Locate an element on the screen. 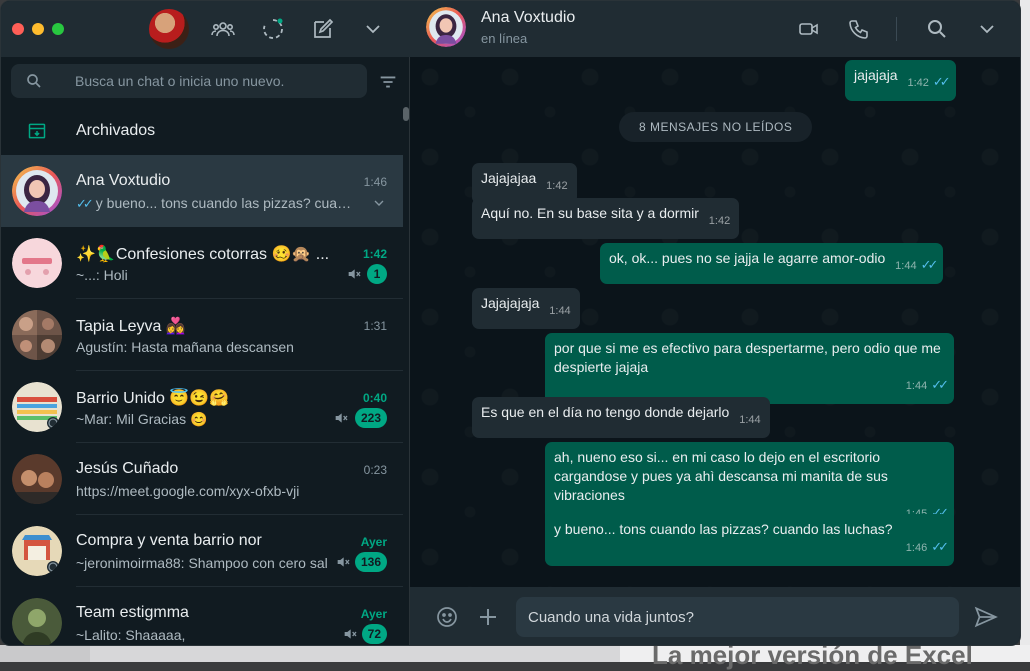 This screenshot has width=1030, height=671. background-window-edge is located at coordinates (1025, 331).